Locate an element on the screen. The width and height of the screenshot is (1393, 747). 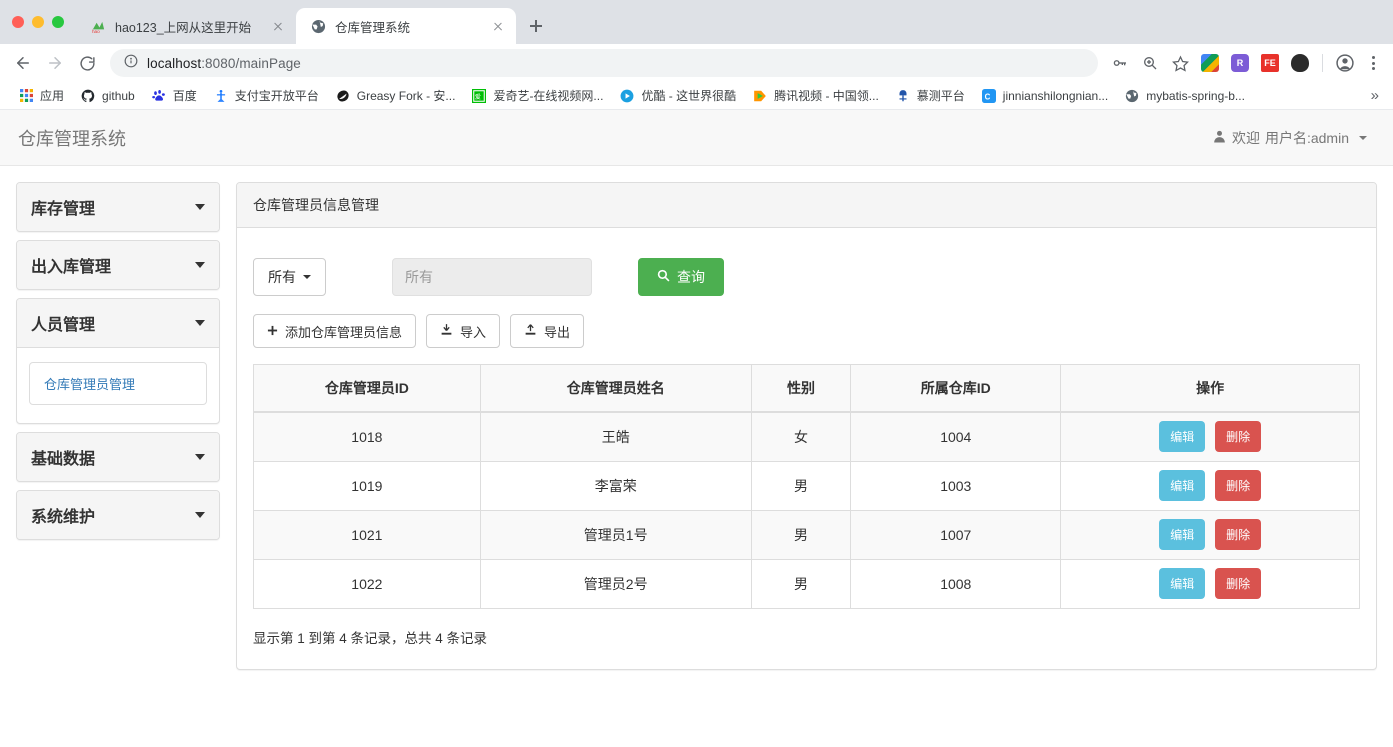
toolbar-icons: R FE is located at coordinates (1245, 63).